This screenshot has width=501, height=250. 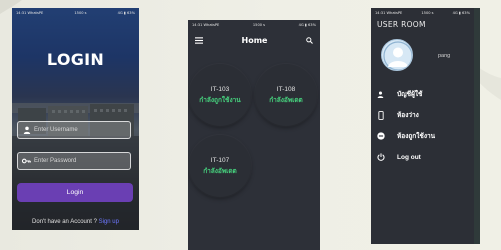 What do you see at coordinates (220, 100) in the screenshot?
I see `room-status: กำลังถูกใช้งาน` at bounding box center [220, 100].